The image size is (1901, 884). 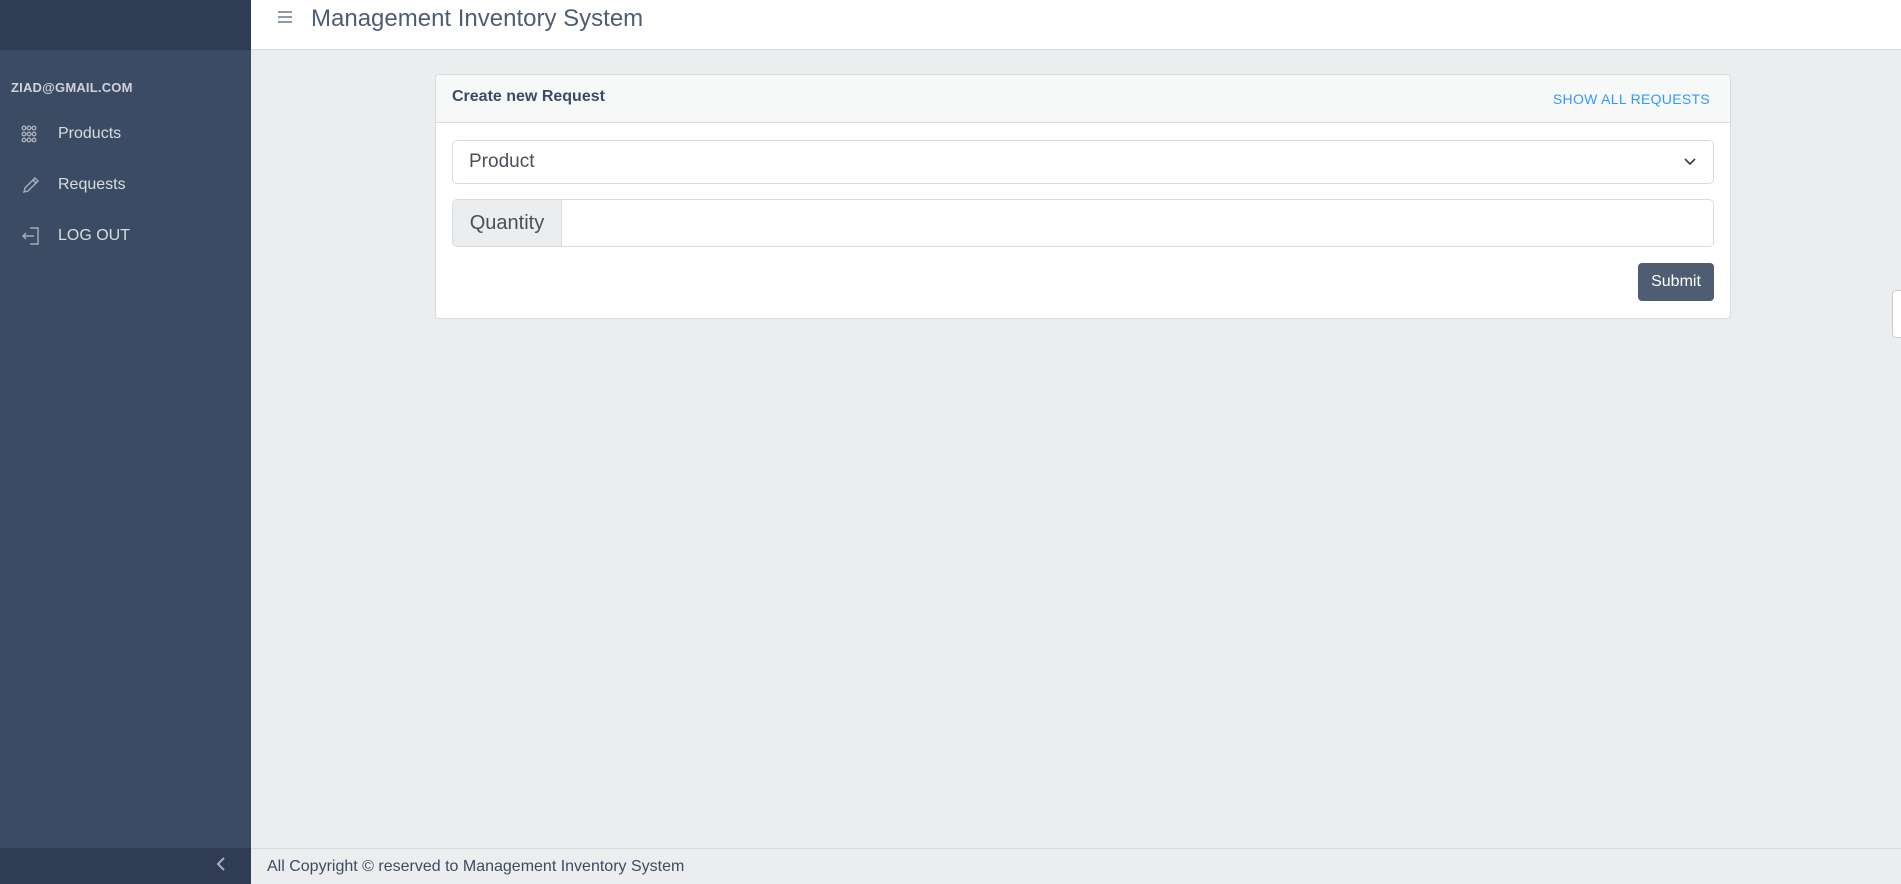 I want to click on sidebar-item-label: LOG OUT, so click(x=94, y=235).